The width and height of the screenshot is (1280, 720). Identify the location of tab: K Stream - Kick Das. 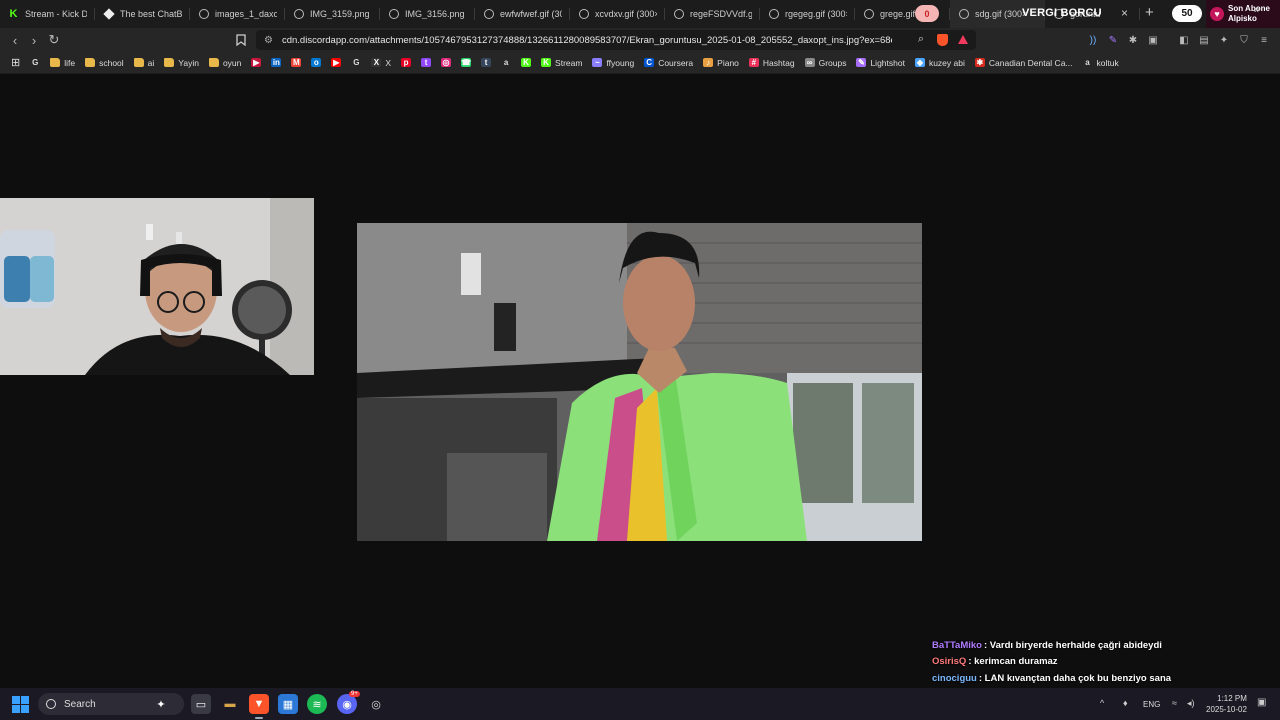
(47, 14).